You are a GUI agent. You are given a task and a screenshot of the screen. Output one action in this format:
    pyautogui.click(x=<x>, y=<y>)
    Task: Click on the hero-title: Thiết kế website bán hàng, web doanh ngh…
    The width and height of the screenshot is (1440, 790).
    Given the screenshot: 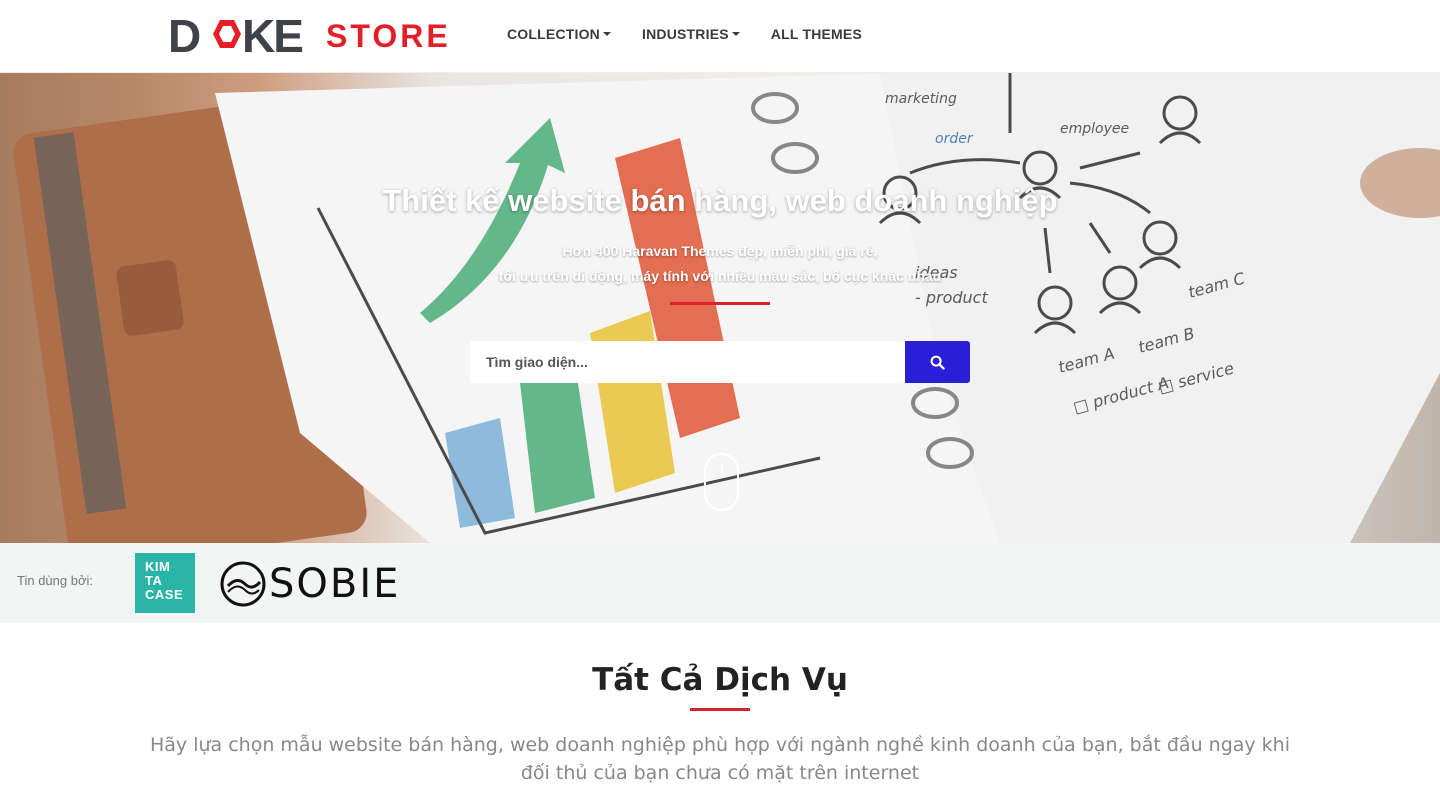 What is the action you would take?
    pyautogui.click(x=720, y=200)
    